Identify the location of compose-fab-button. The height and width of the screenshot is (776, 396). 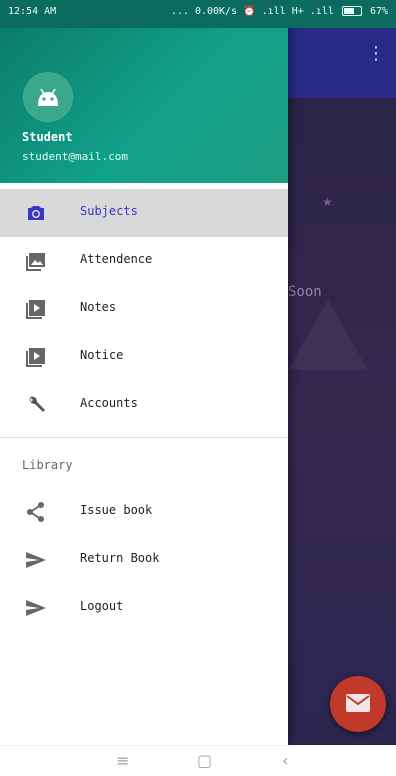
(358, 704).